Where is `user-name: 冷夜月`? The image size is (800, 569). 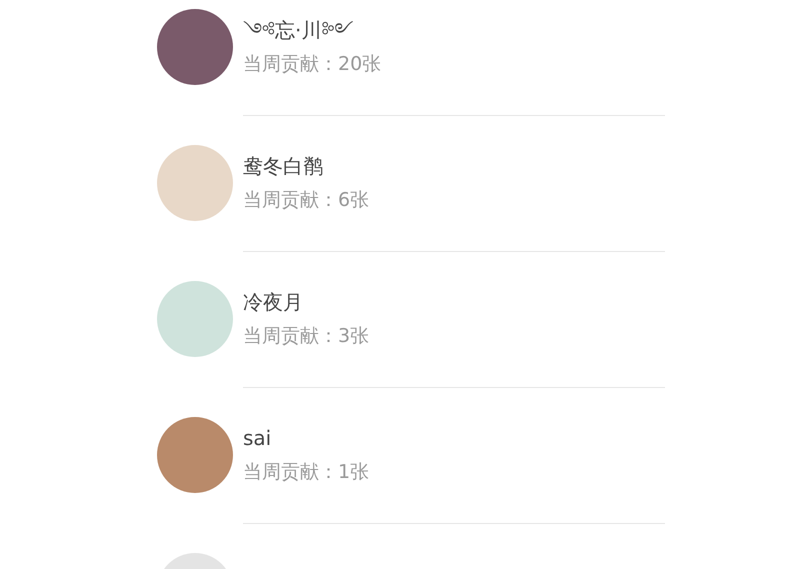
user-name: 冷夜月 is located at coordinates (273, 302).